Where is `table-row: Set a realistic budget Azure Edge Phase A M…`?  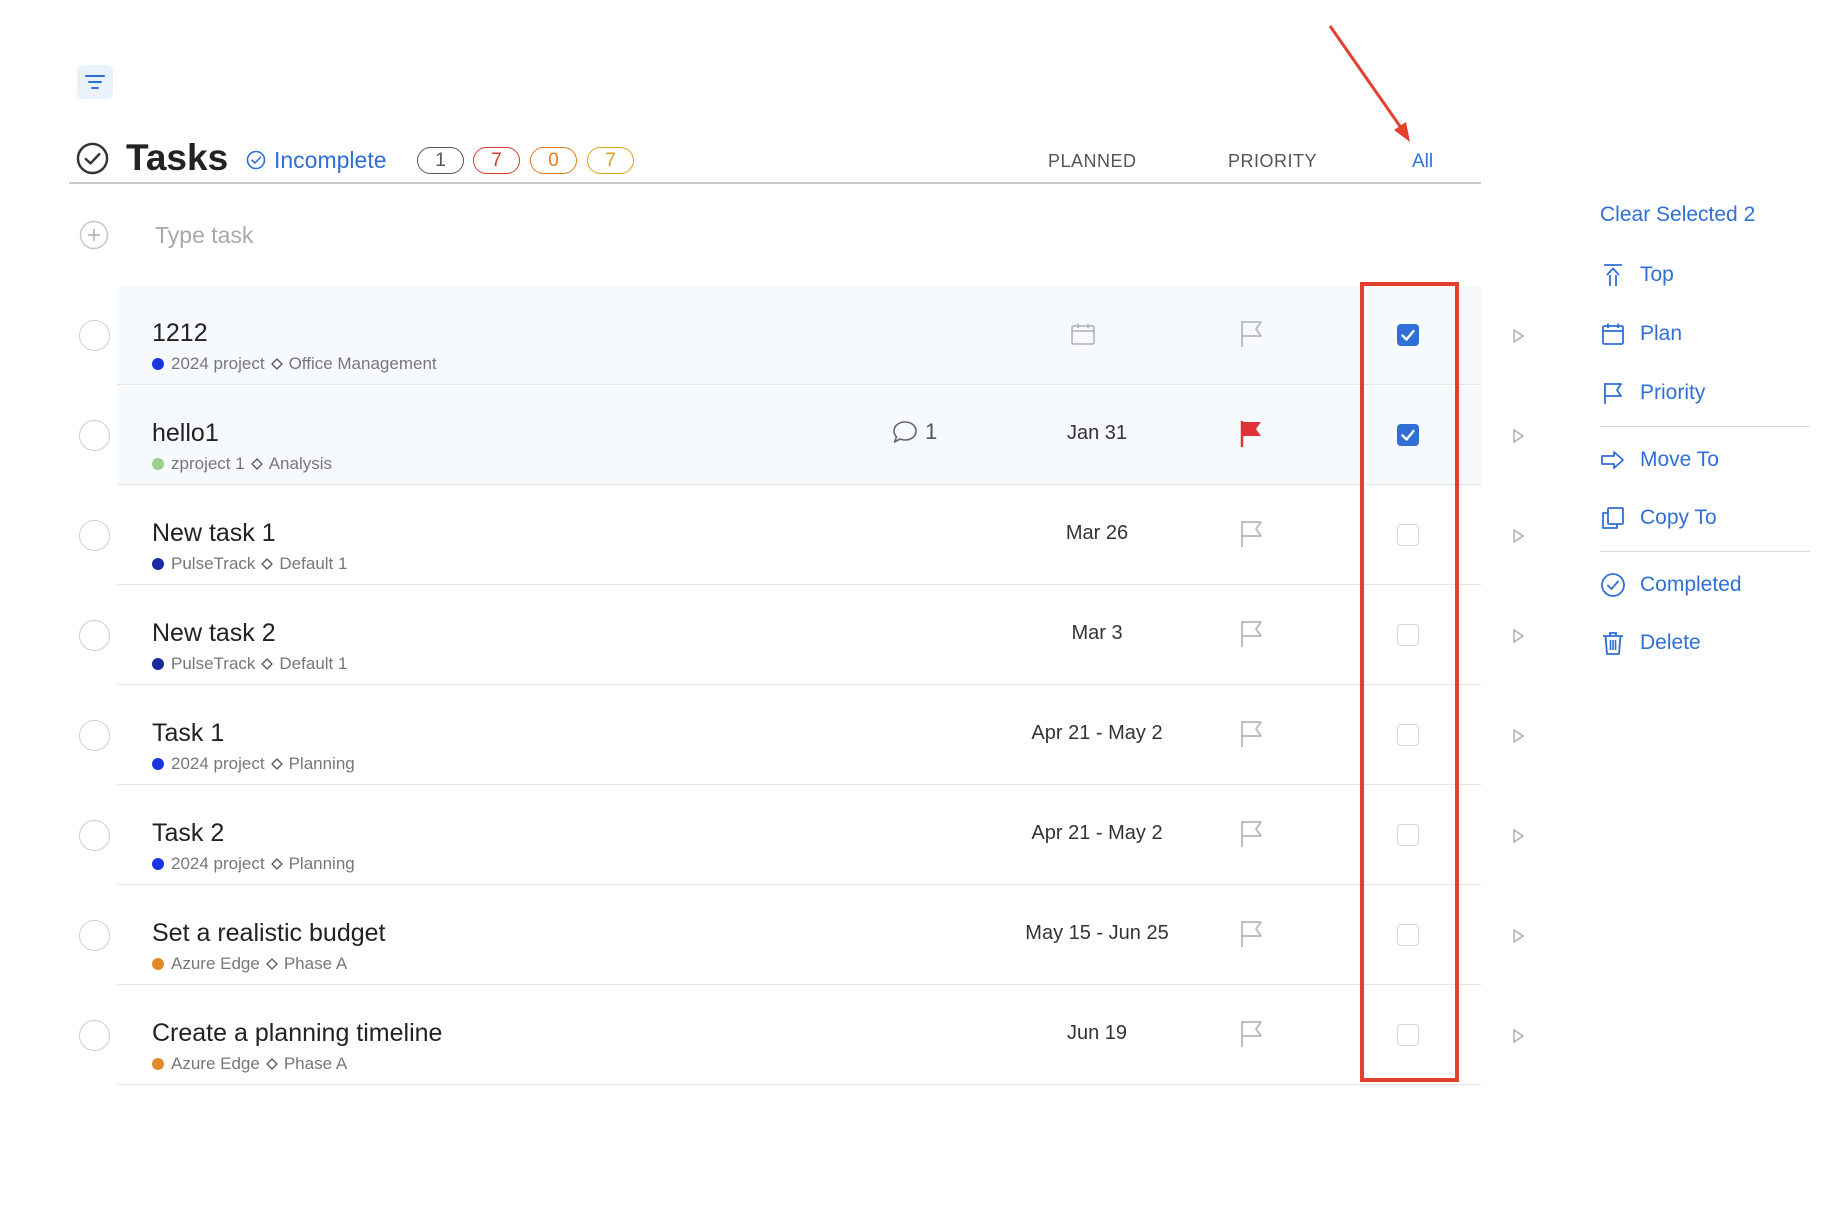
table-row: Set a realistic budget Azure Edge Phase A M… is located at coordinates (801, 935).